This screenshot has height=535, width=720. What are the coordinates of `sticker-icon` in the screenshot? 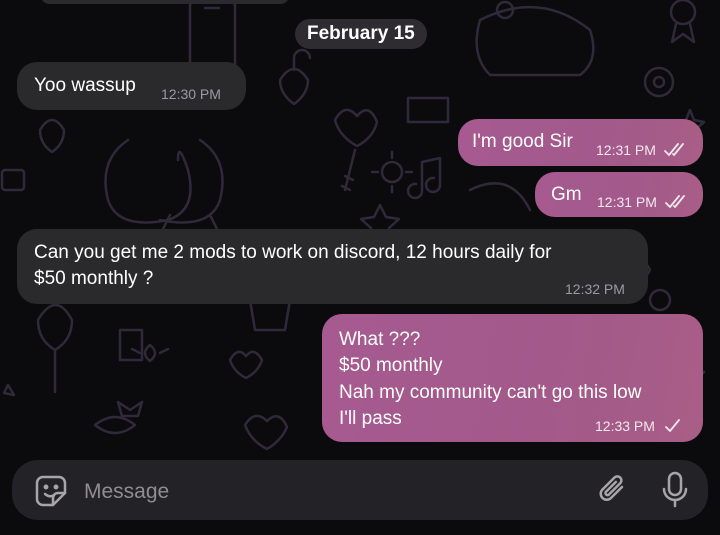 It's located at (51, 491).